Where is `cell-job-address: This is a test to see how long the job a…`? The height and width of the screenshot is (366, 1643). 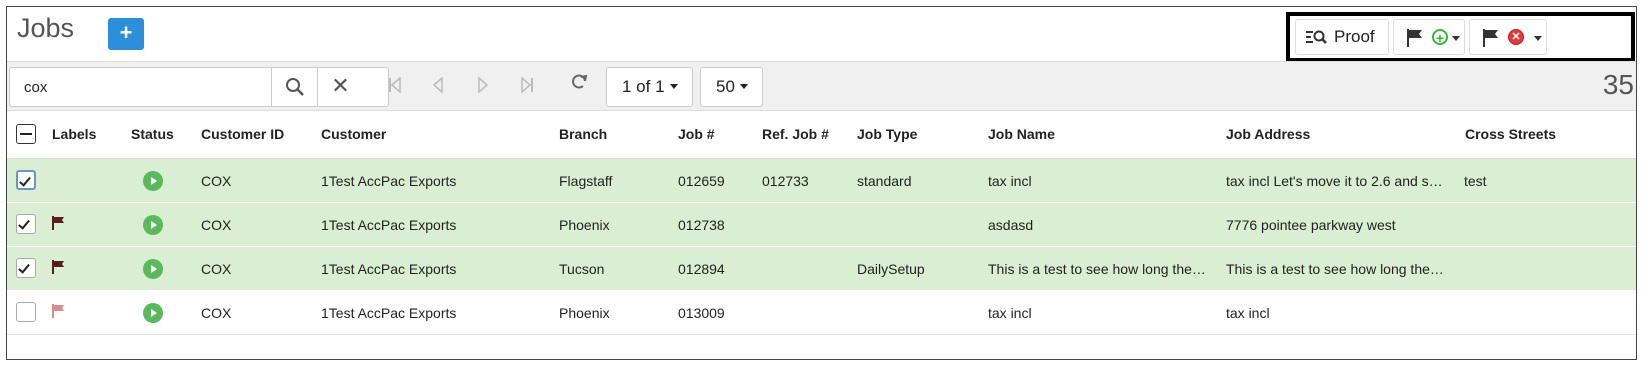 cell-job-address: This is a test to see how long the job a… is located at coordinates (1336, 269).